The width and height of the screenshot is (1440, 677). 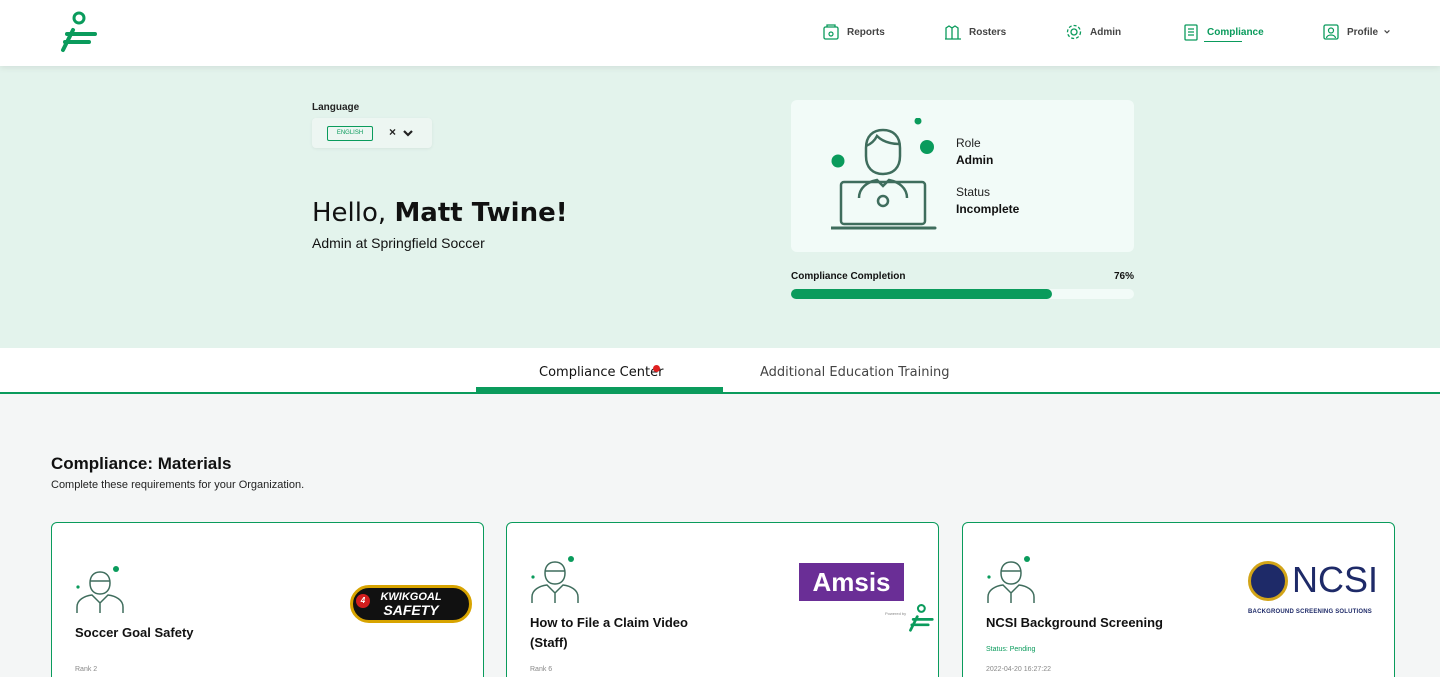 What do you see at coordinates (831, 32) in the screenshot?
I see `reports-icon` at bounding box center [831, 32].